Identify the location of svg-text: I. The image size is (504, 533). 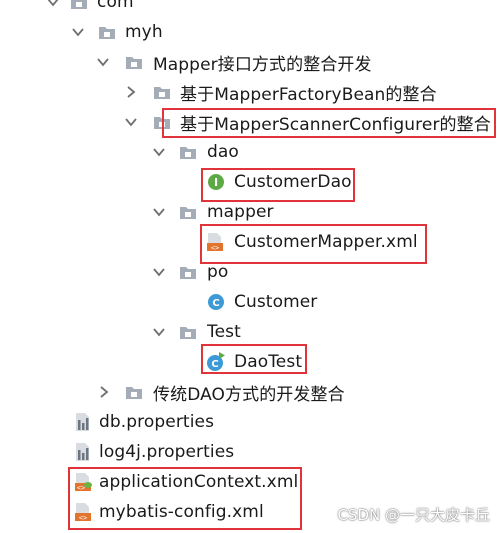
(216, 182).